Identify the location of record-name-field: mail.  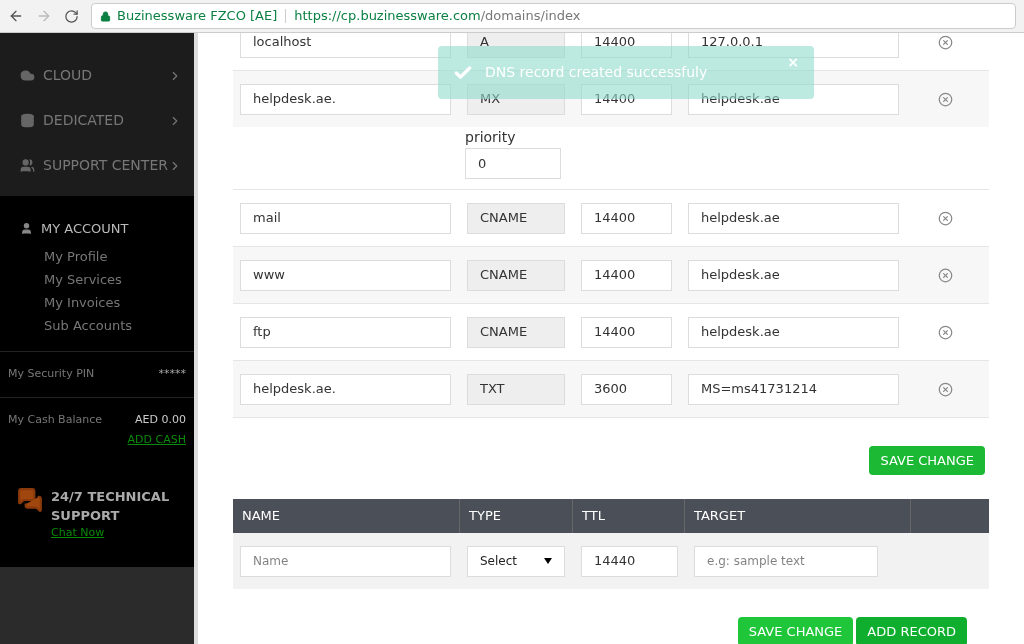
(345, 218).